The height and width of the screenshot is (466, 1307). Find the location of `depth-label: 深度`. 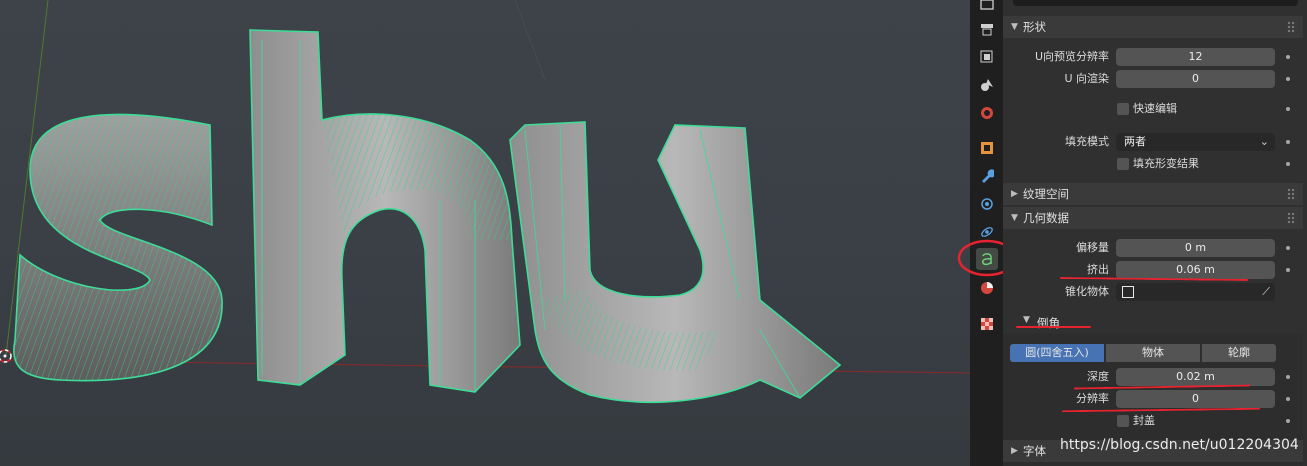

depth-label: 深度 is located at coordinates (1098, 376).